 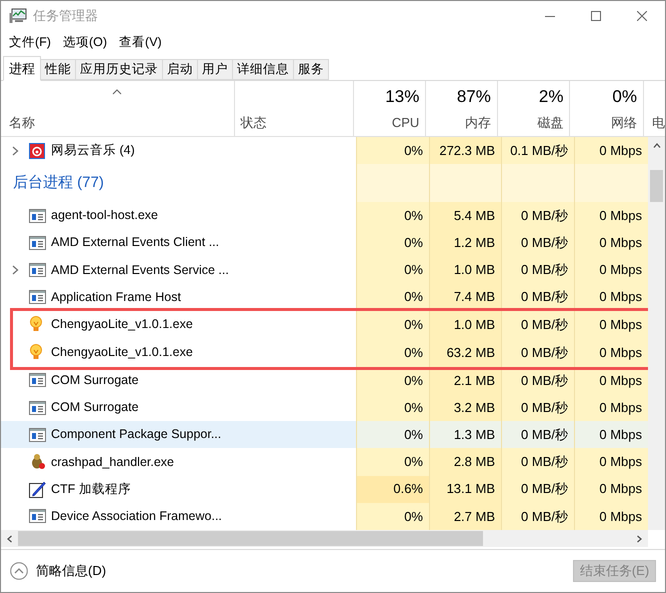 I want to click on usage-percent: 87%, so click(x=473, y=97).